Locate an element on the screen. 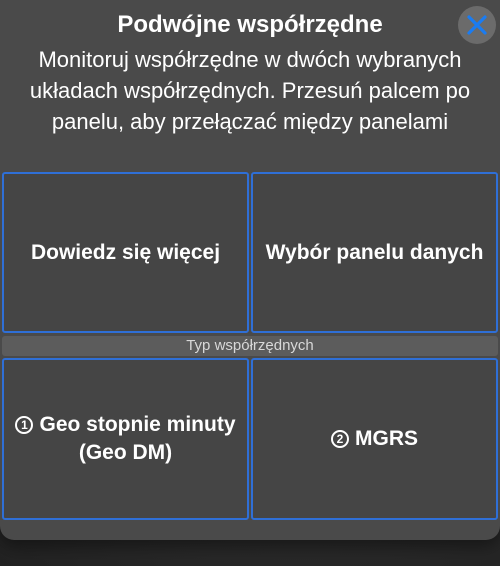  coordinate-type-header: Typ współrzędnych is located at coordinates (250, 346).